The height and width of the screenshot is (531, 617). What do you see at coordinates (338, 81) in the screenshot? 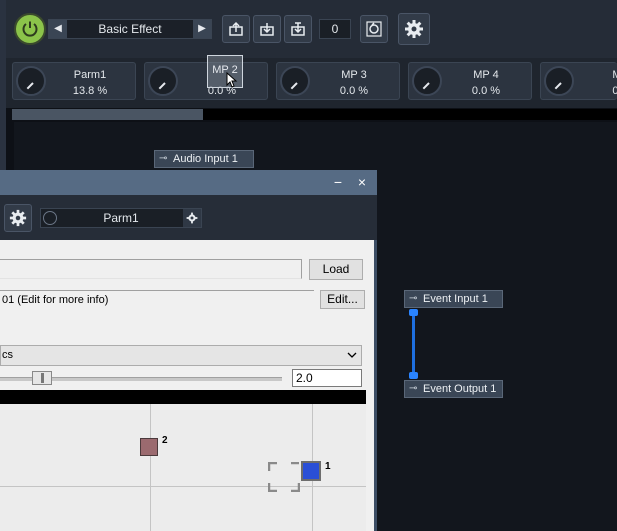
I see `macro-knob-3: MP 3 0.0 %` at bounding box center [338, 81].